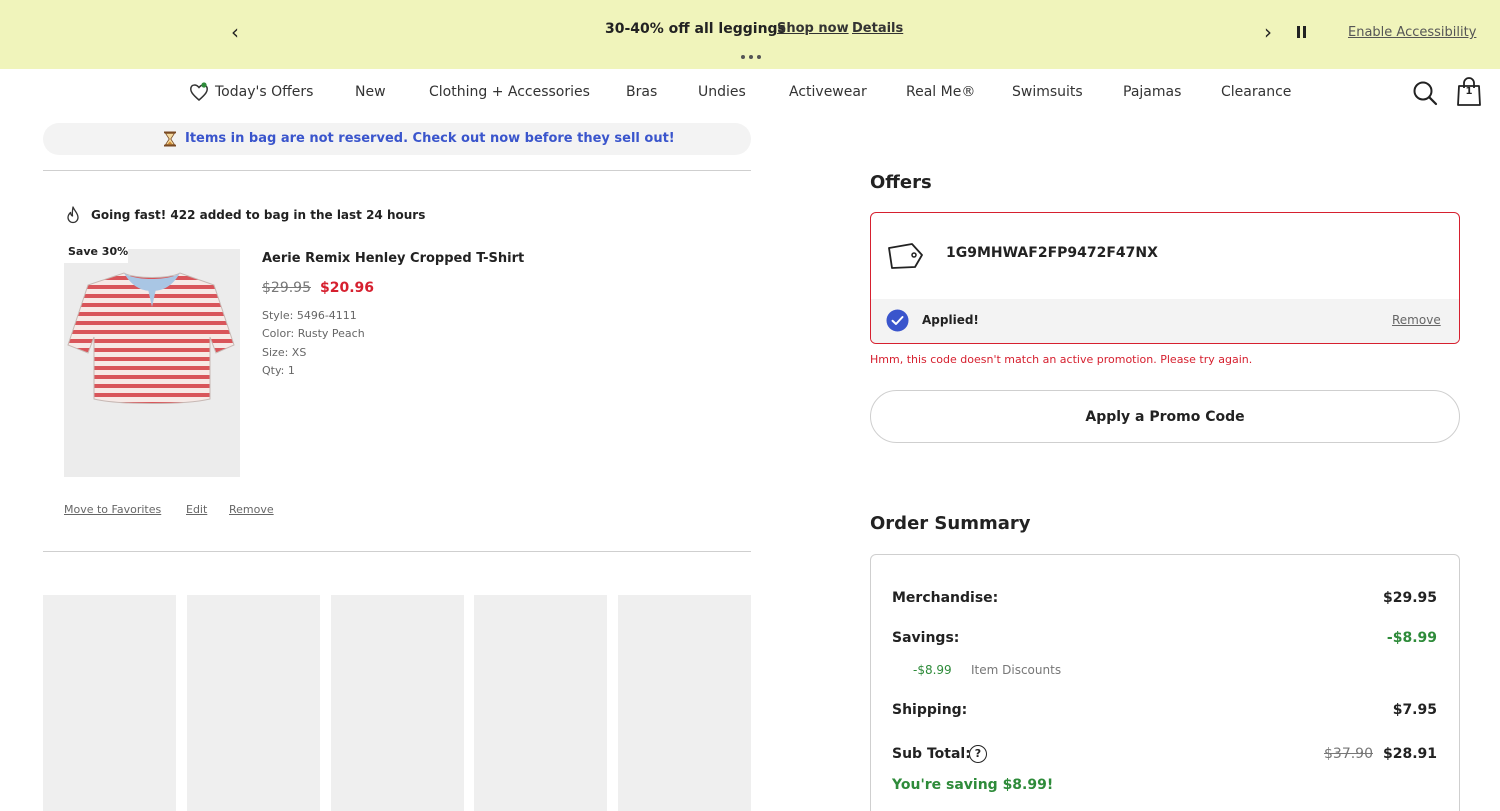 The width and height of the screenshot is (1500, 811). What do you see at coordinates (264, 92) in the screenshot?
I see `nav-item-todays-offers: Today's Offers` at bounding box center [264, 92].